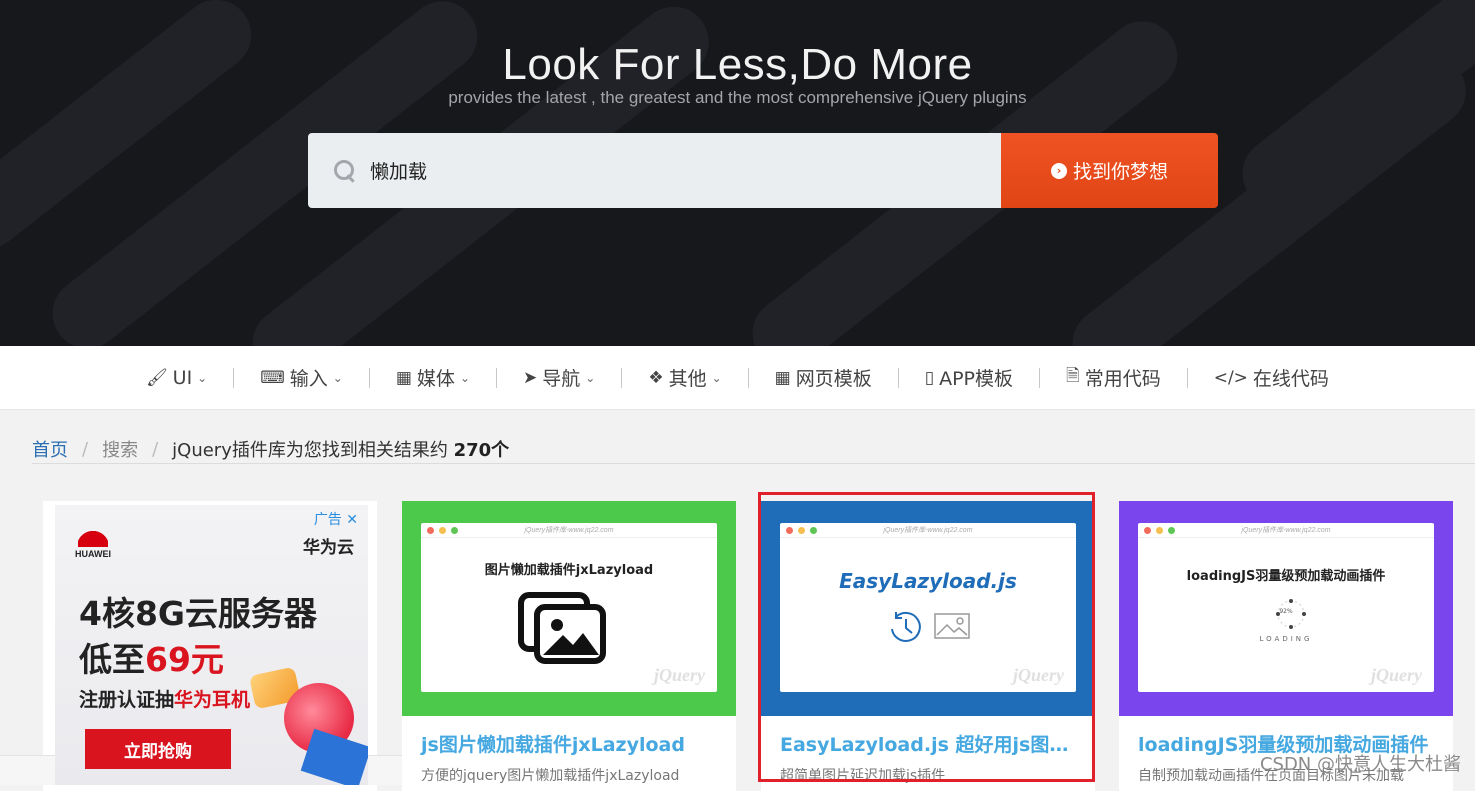 The image size is (1475, 791). I want to click on ad-promo-highlight: 华为耳机, so click(212, 700).